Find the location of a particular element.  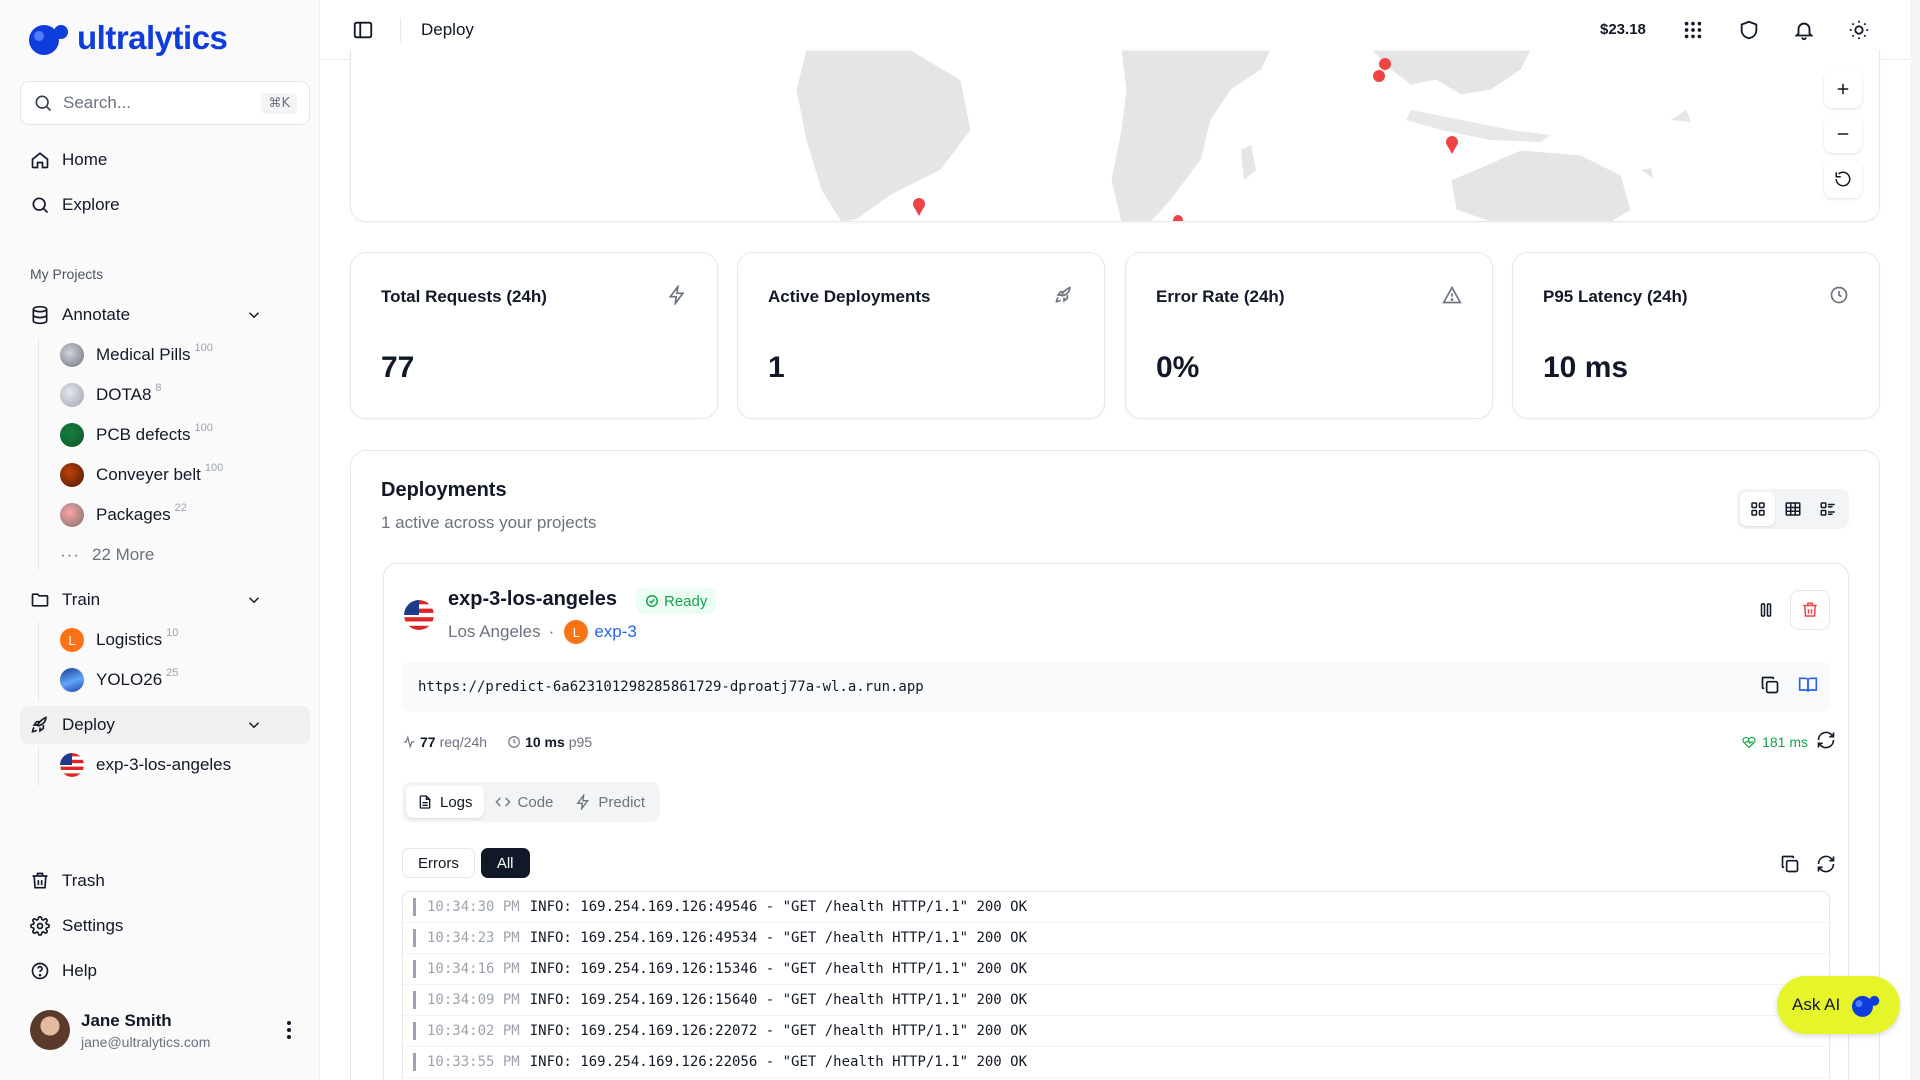

tab-code: Code is located at coordinates (524, 802).